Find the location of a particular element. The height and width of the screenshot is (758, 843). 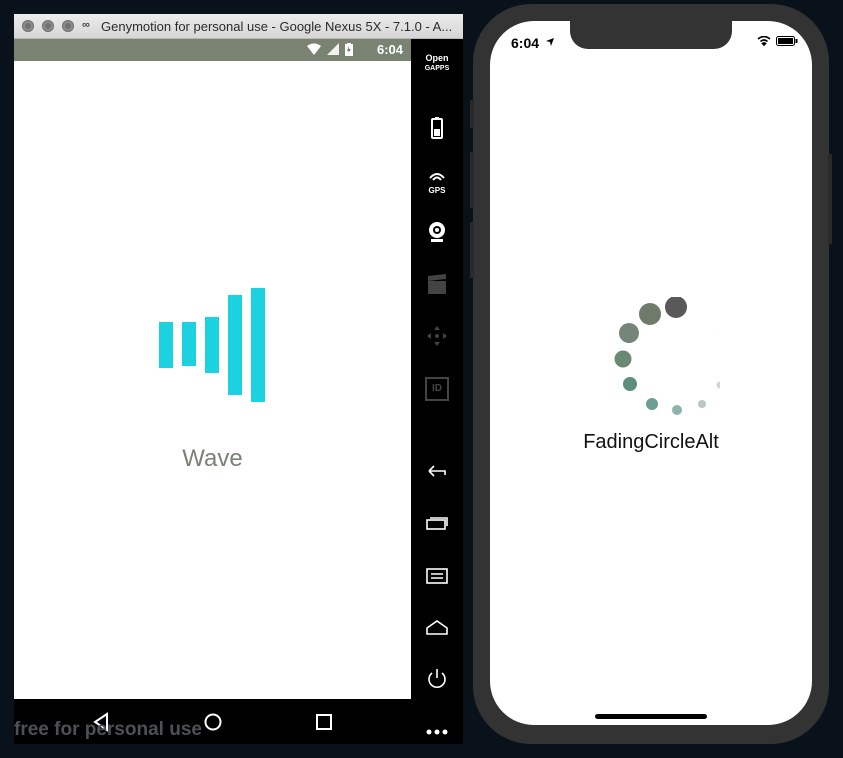

location-arrow-icon is located at coordinates (550, 42).